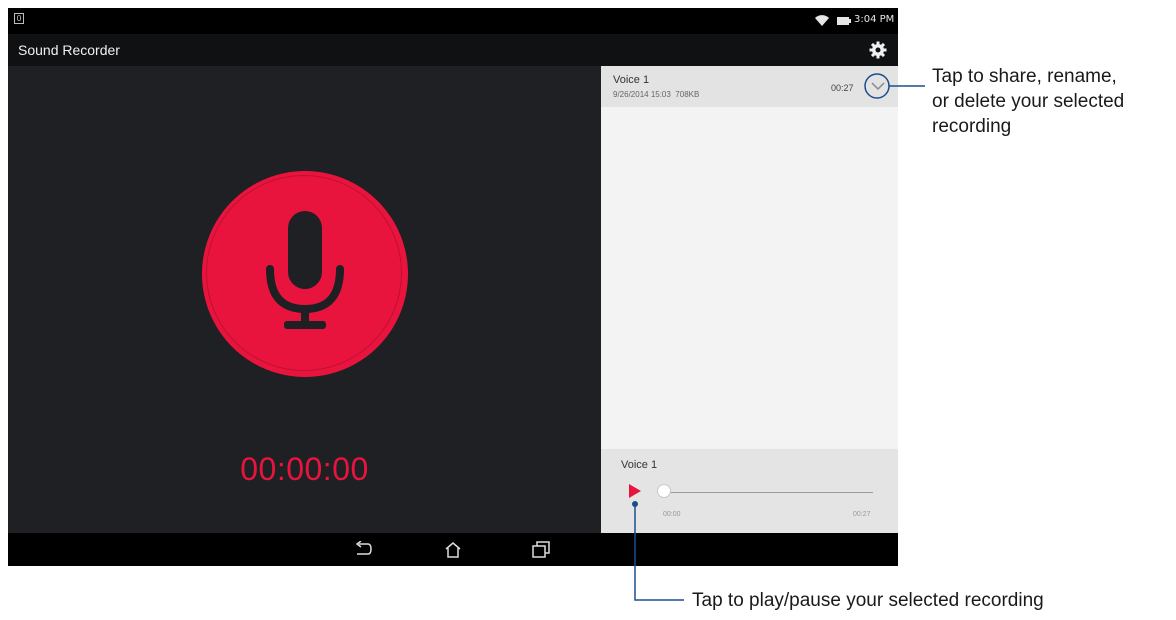  Describe the element at coordinates (1028, 101) in the screenshot. I see `callout-line: or delete your selected` at that location.